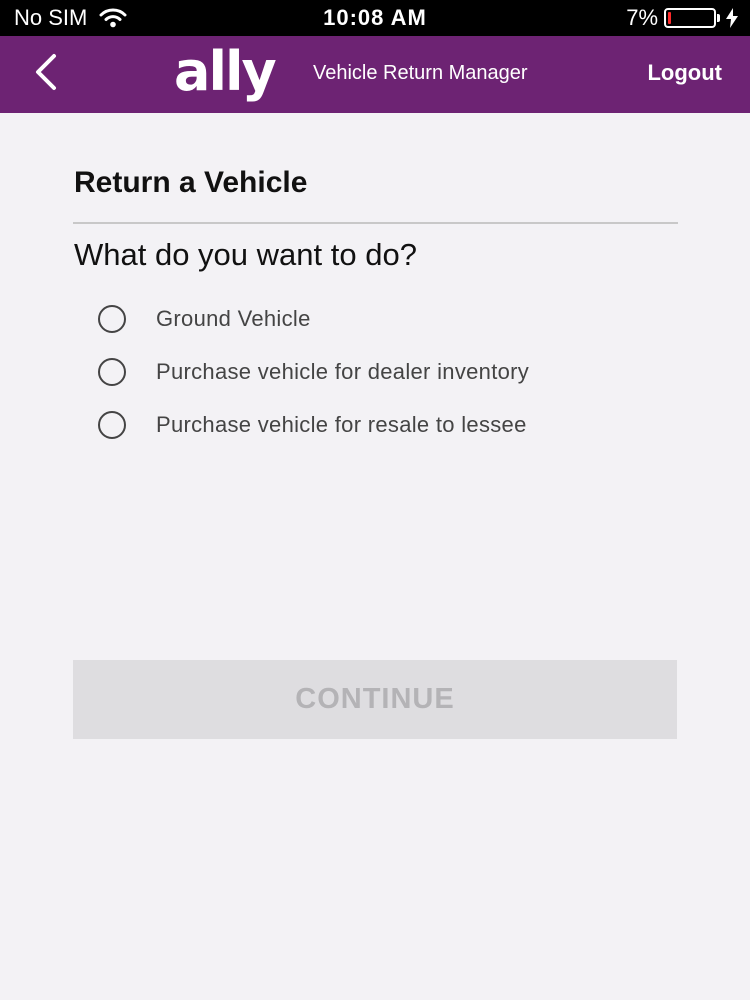  Describe the element at coordinates (732, 18) in the screenshot. I see `charging-bolt-icon` at that location.